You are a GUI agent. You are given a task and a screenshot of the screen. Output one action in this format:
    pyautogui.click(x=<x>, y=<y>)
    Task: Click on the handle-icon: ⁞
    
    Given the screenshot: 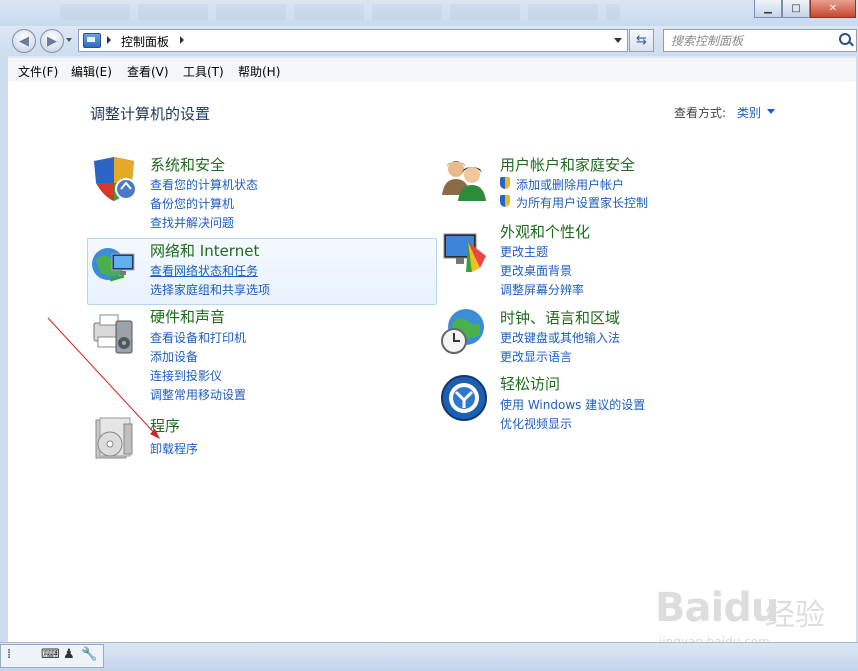 What is the action you would take?
    pyautogui.click(x=9, y=654)
    